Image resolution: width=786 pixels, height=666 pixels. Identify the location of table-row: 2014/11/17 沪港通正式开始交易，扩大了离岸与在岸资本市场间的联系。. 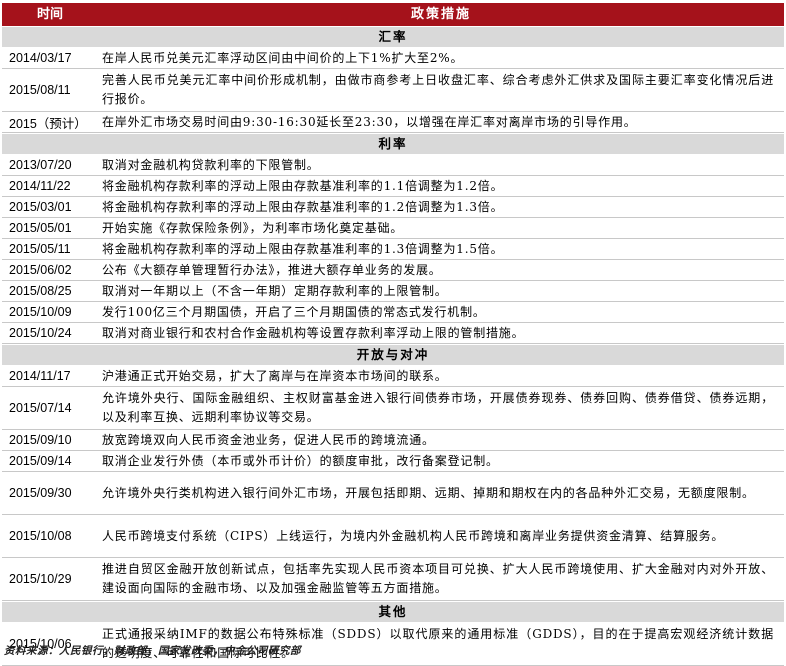
(393, 376).